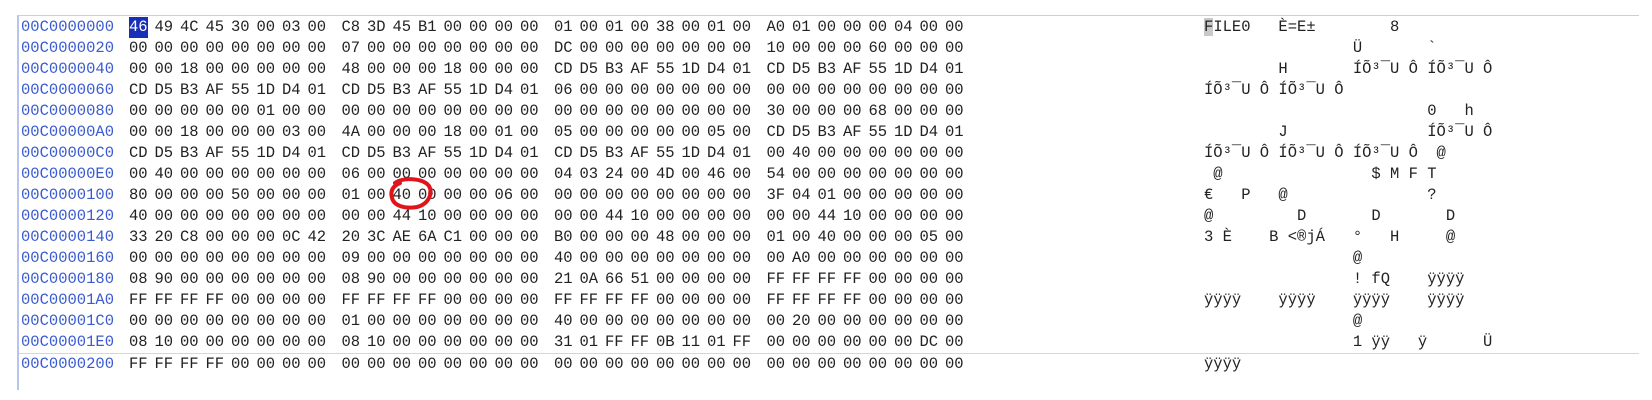 Image resolution: width=1652 pixels, height=400 pixels. I want to click on hex-byte: 09, so click(351, 258).